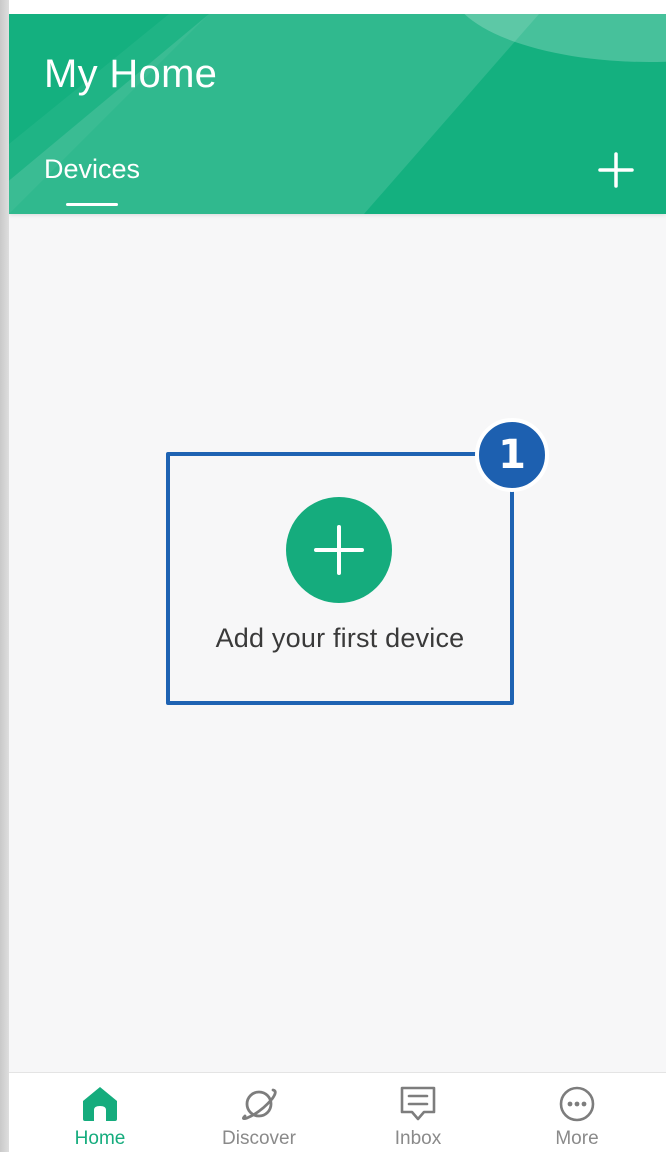 Image resolution: width=666 pixels, height=1152 pixels. I want to click on window-edge-shadow, so click(4, 576).